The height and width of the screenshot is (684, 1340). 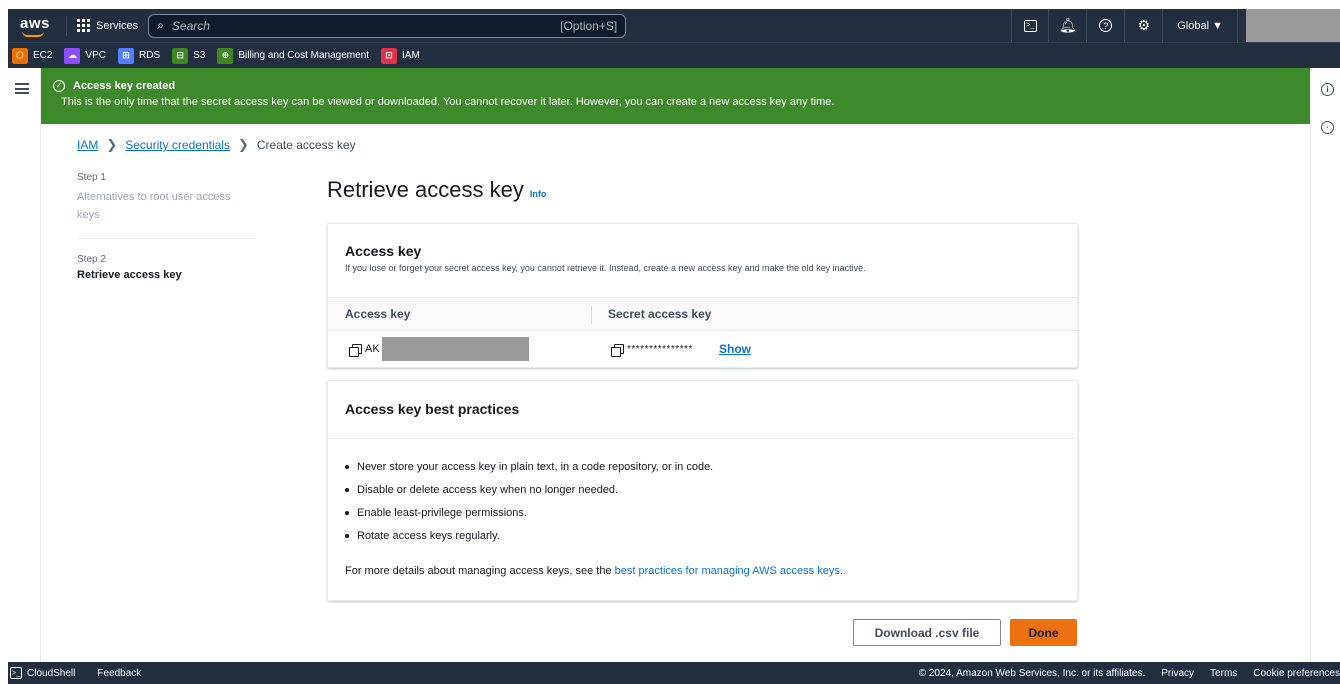 What do you see at coordinates (1325, 365) in the screenshot?
I see `tools-panel-strip: i ·` at bounding box center [1325, 365].